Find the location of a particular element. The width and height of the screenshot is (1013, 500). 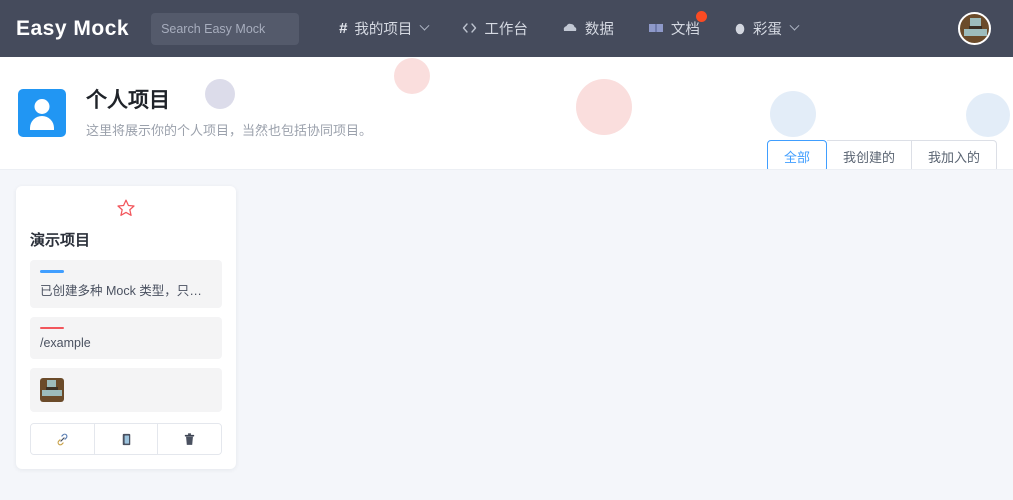

search-input is located at coordinates (225, 28).